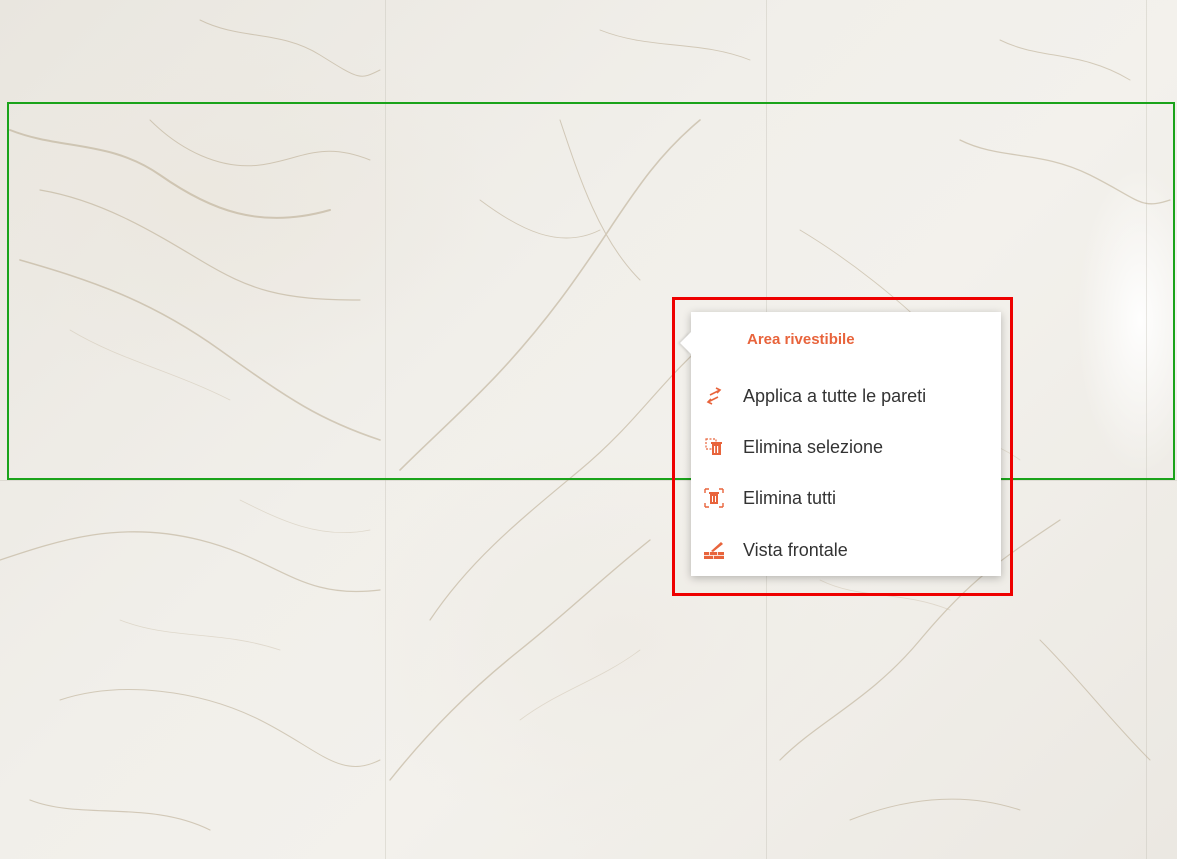 This screenshot has width=1177, height=859. Describe the element at coordinates (714, 396) in the screenshot. I see `swap-arrows-icon` at that location.